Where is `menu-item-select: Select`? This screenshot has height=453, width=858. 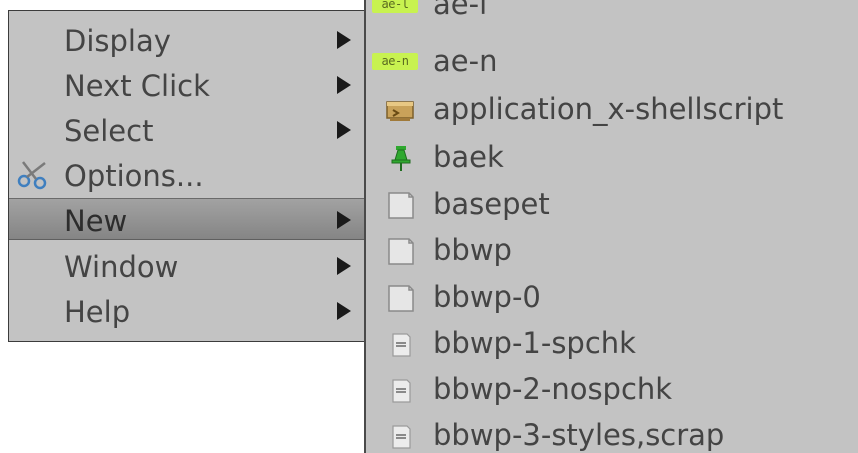
menu-item-select: Select is located at coordinates (189, 130).